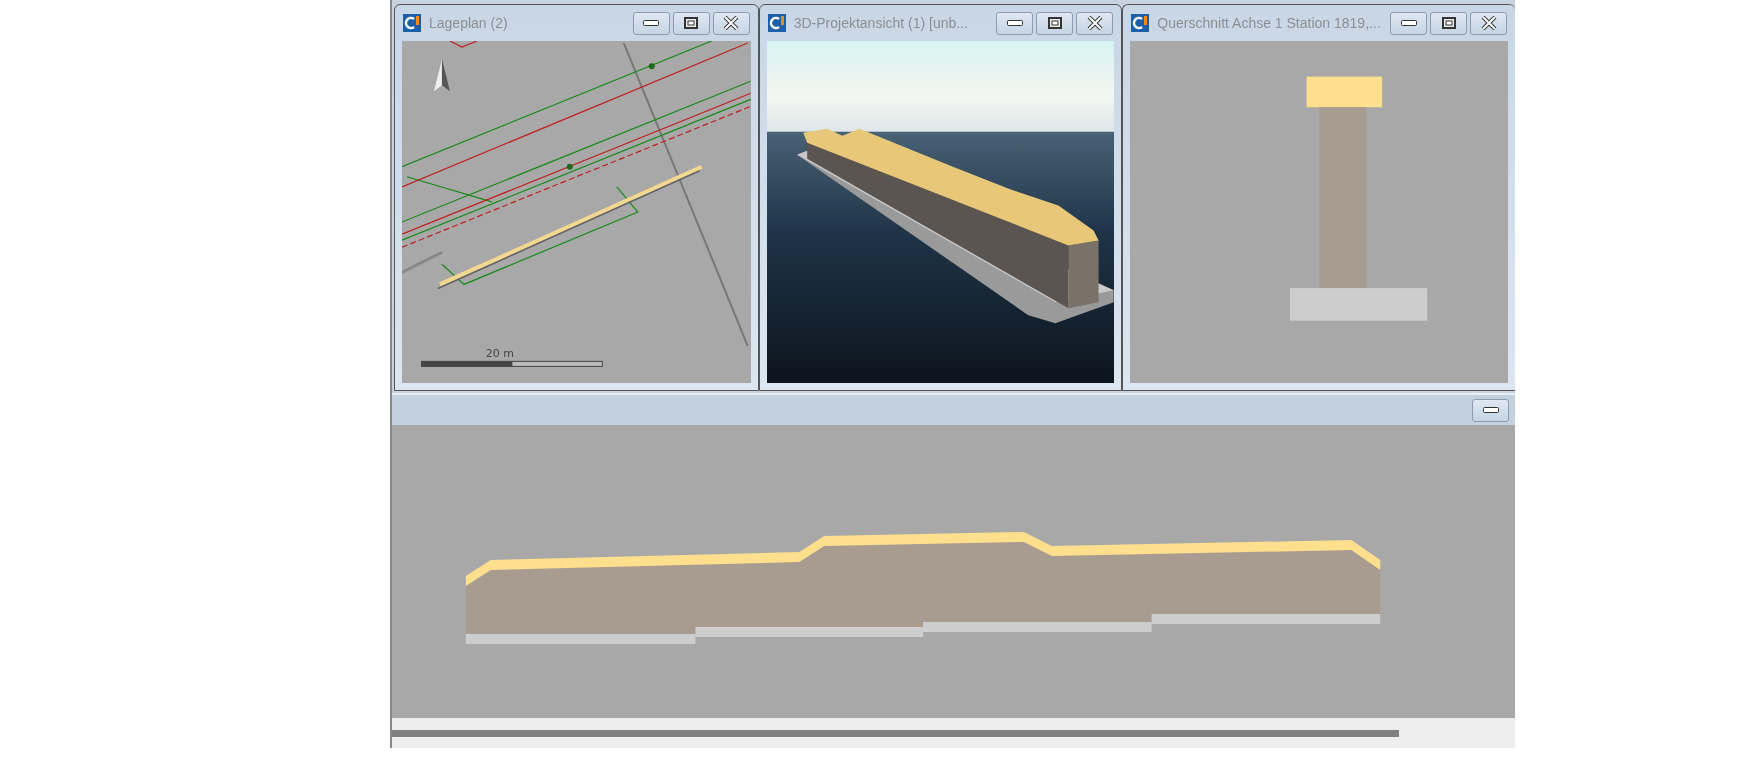 This screenshot has width=1744, height=763. What do you see at coordinates (499, 353) in the screenshot?
I see `scale-label: 20 m` at bounding box center [499, 353].